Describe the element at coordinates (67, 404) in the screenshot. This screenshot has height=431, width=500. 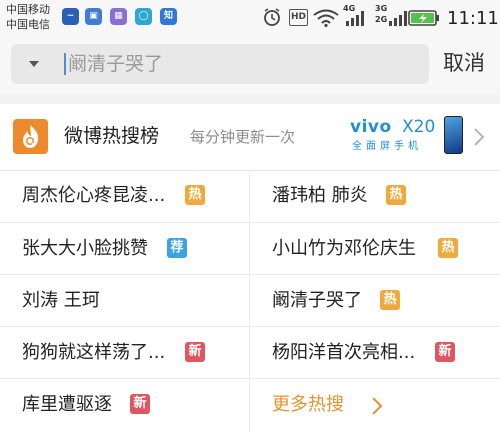
I see `hot-item-text: 库里遭驱逐` at that location.